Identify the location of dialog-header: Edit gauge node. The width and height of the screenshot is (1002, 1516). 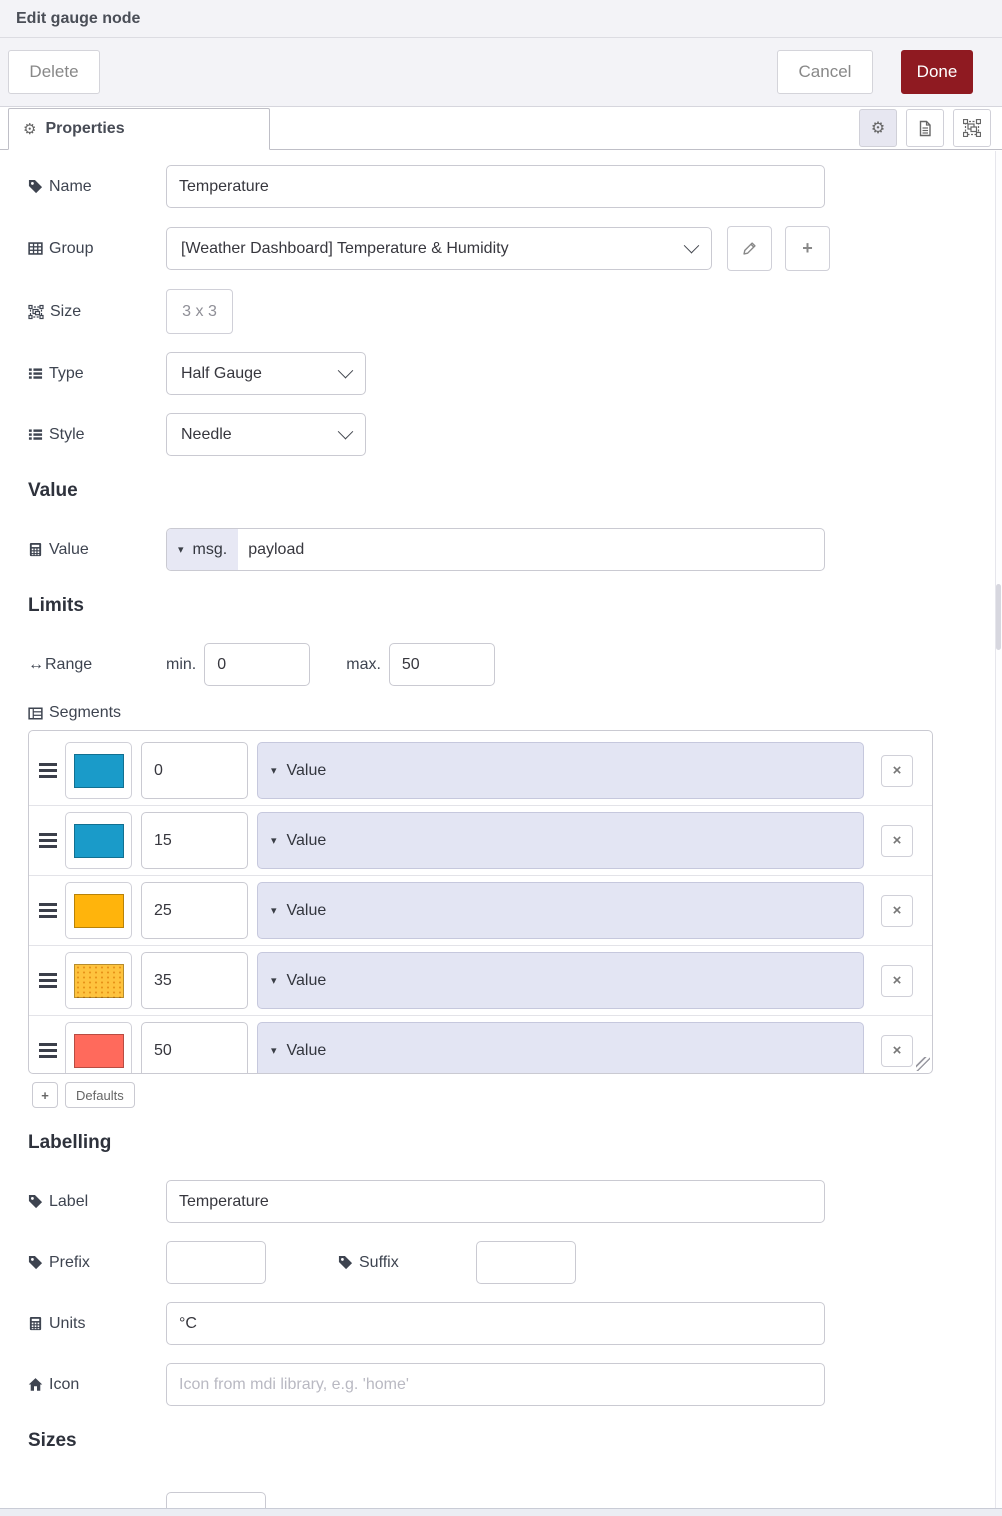
(501, 19).